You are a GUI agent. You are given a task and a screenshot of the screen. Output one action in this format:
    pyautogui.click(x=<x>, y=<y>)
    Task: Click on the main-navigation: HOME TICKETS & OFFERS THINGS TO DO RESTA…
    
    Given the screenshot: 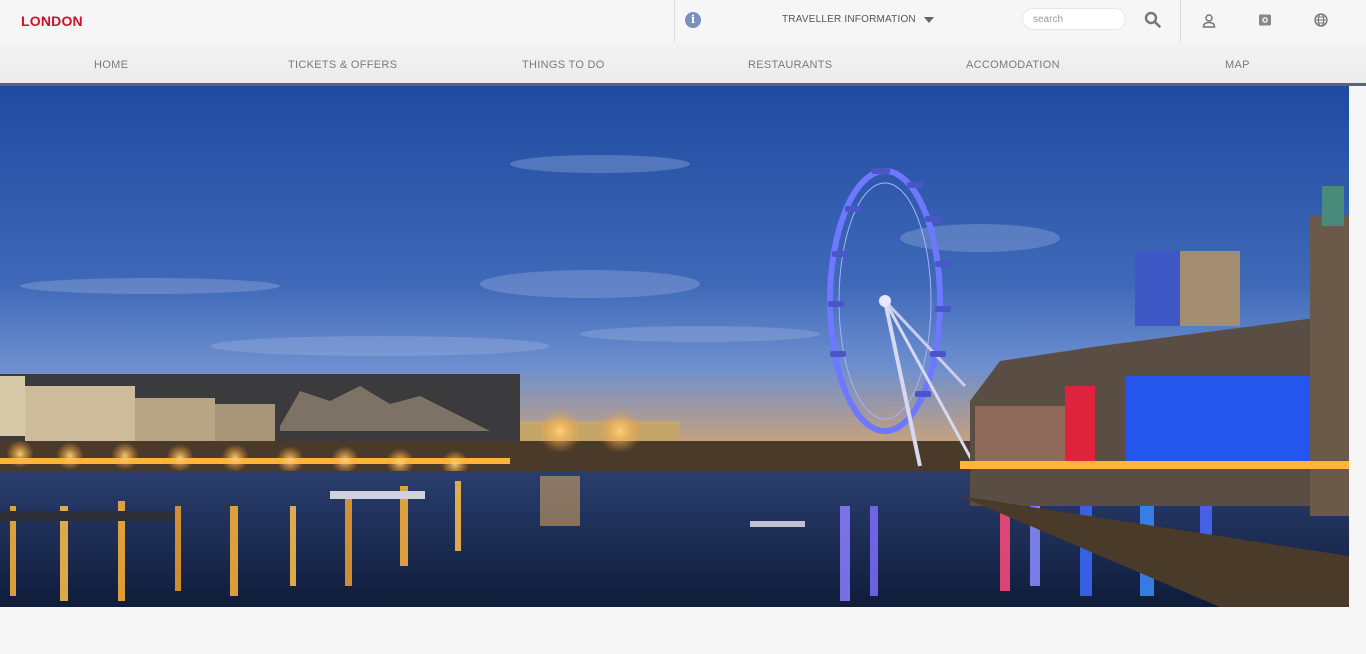 What is the action you would take?
    pyautogui.click(x=683, y=62)
    